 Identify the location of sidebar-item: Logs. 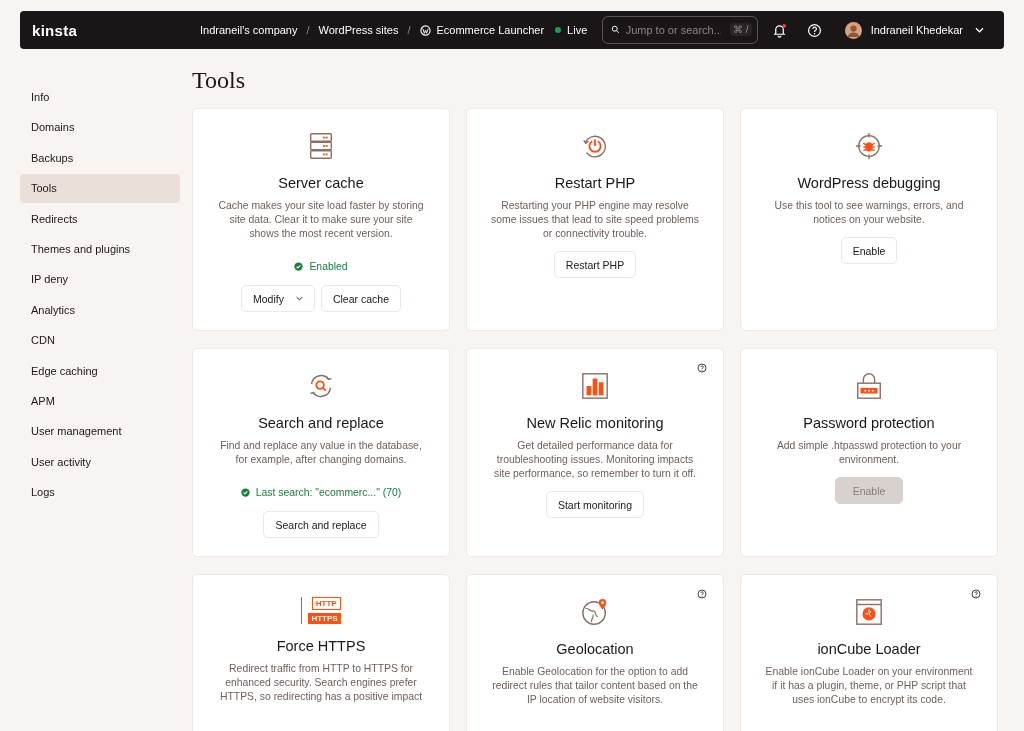
(100, 492).